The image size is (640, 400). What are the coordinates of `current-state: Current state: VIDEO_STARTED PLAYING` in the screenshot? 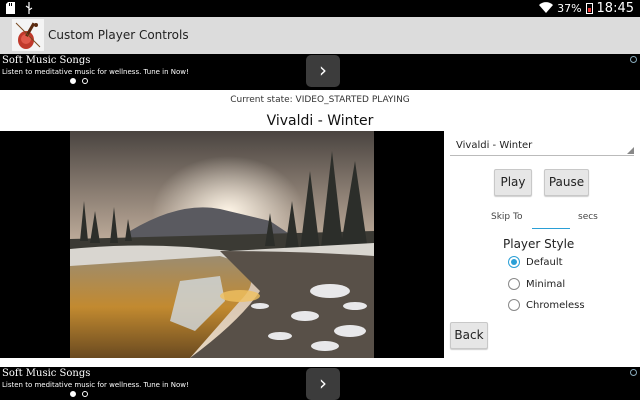 It's located at (320, 100).